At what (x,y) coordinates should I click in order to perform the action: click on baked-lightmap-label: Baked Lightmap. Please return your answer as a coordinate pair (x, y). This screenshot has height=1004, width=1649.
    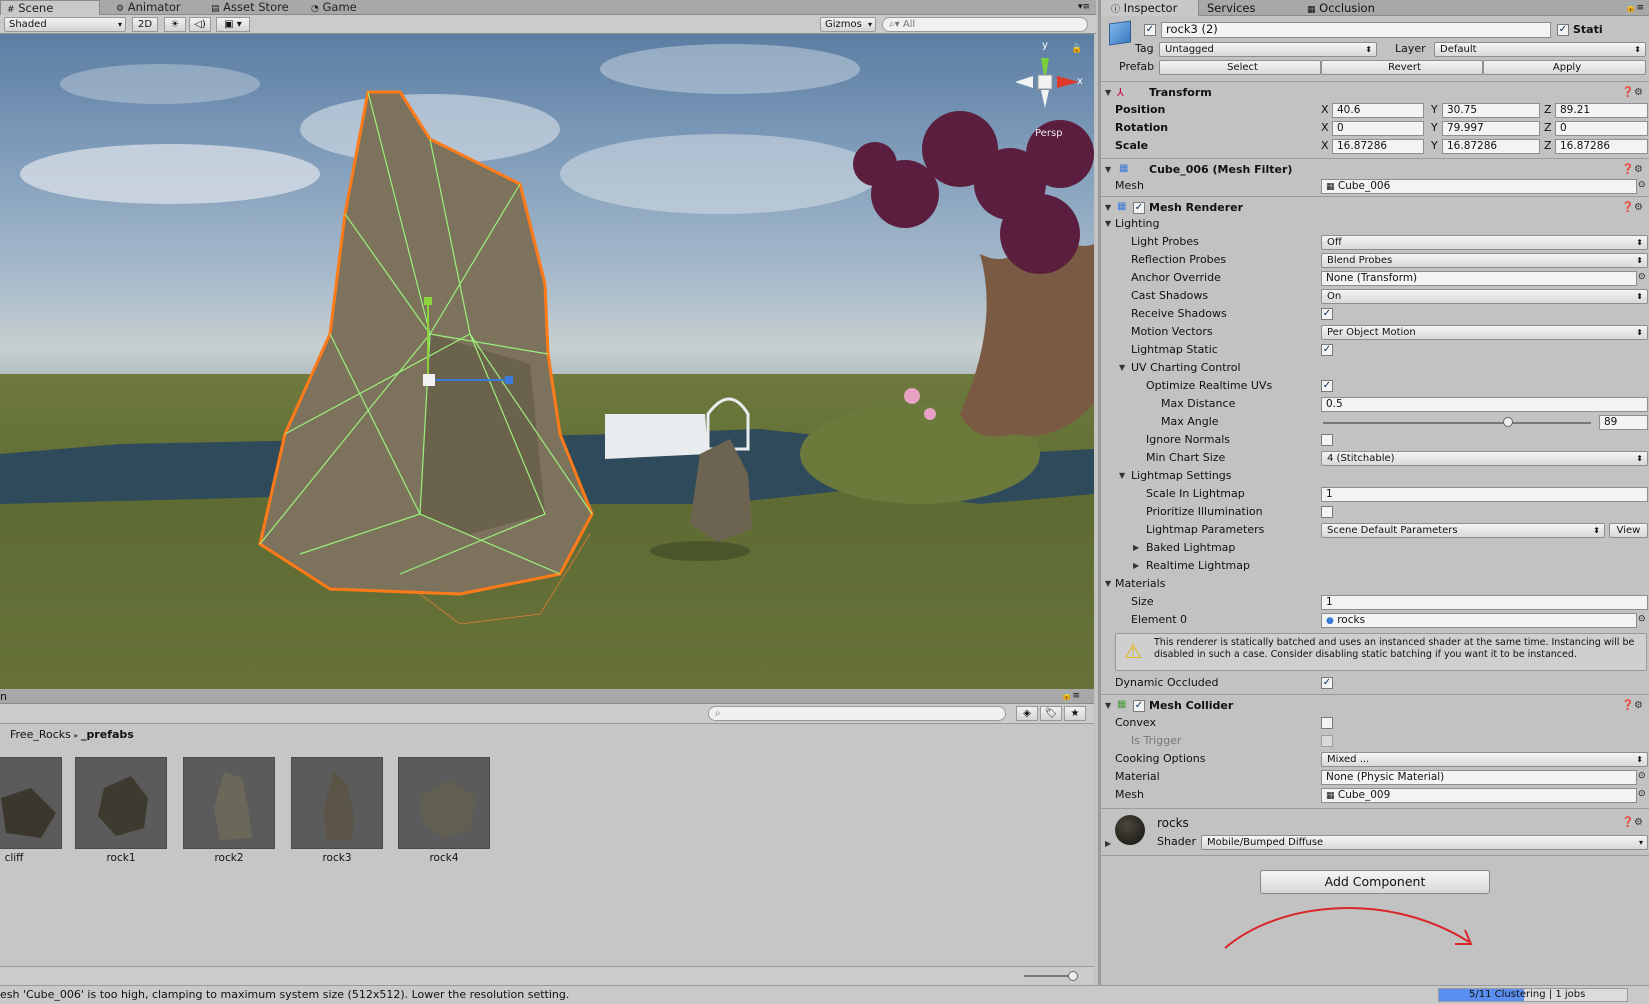
    Looking at the image, I should click on (1190, 548).